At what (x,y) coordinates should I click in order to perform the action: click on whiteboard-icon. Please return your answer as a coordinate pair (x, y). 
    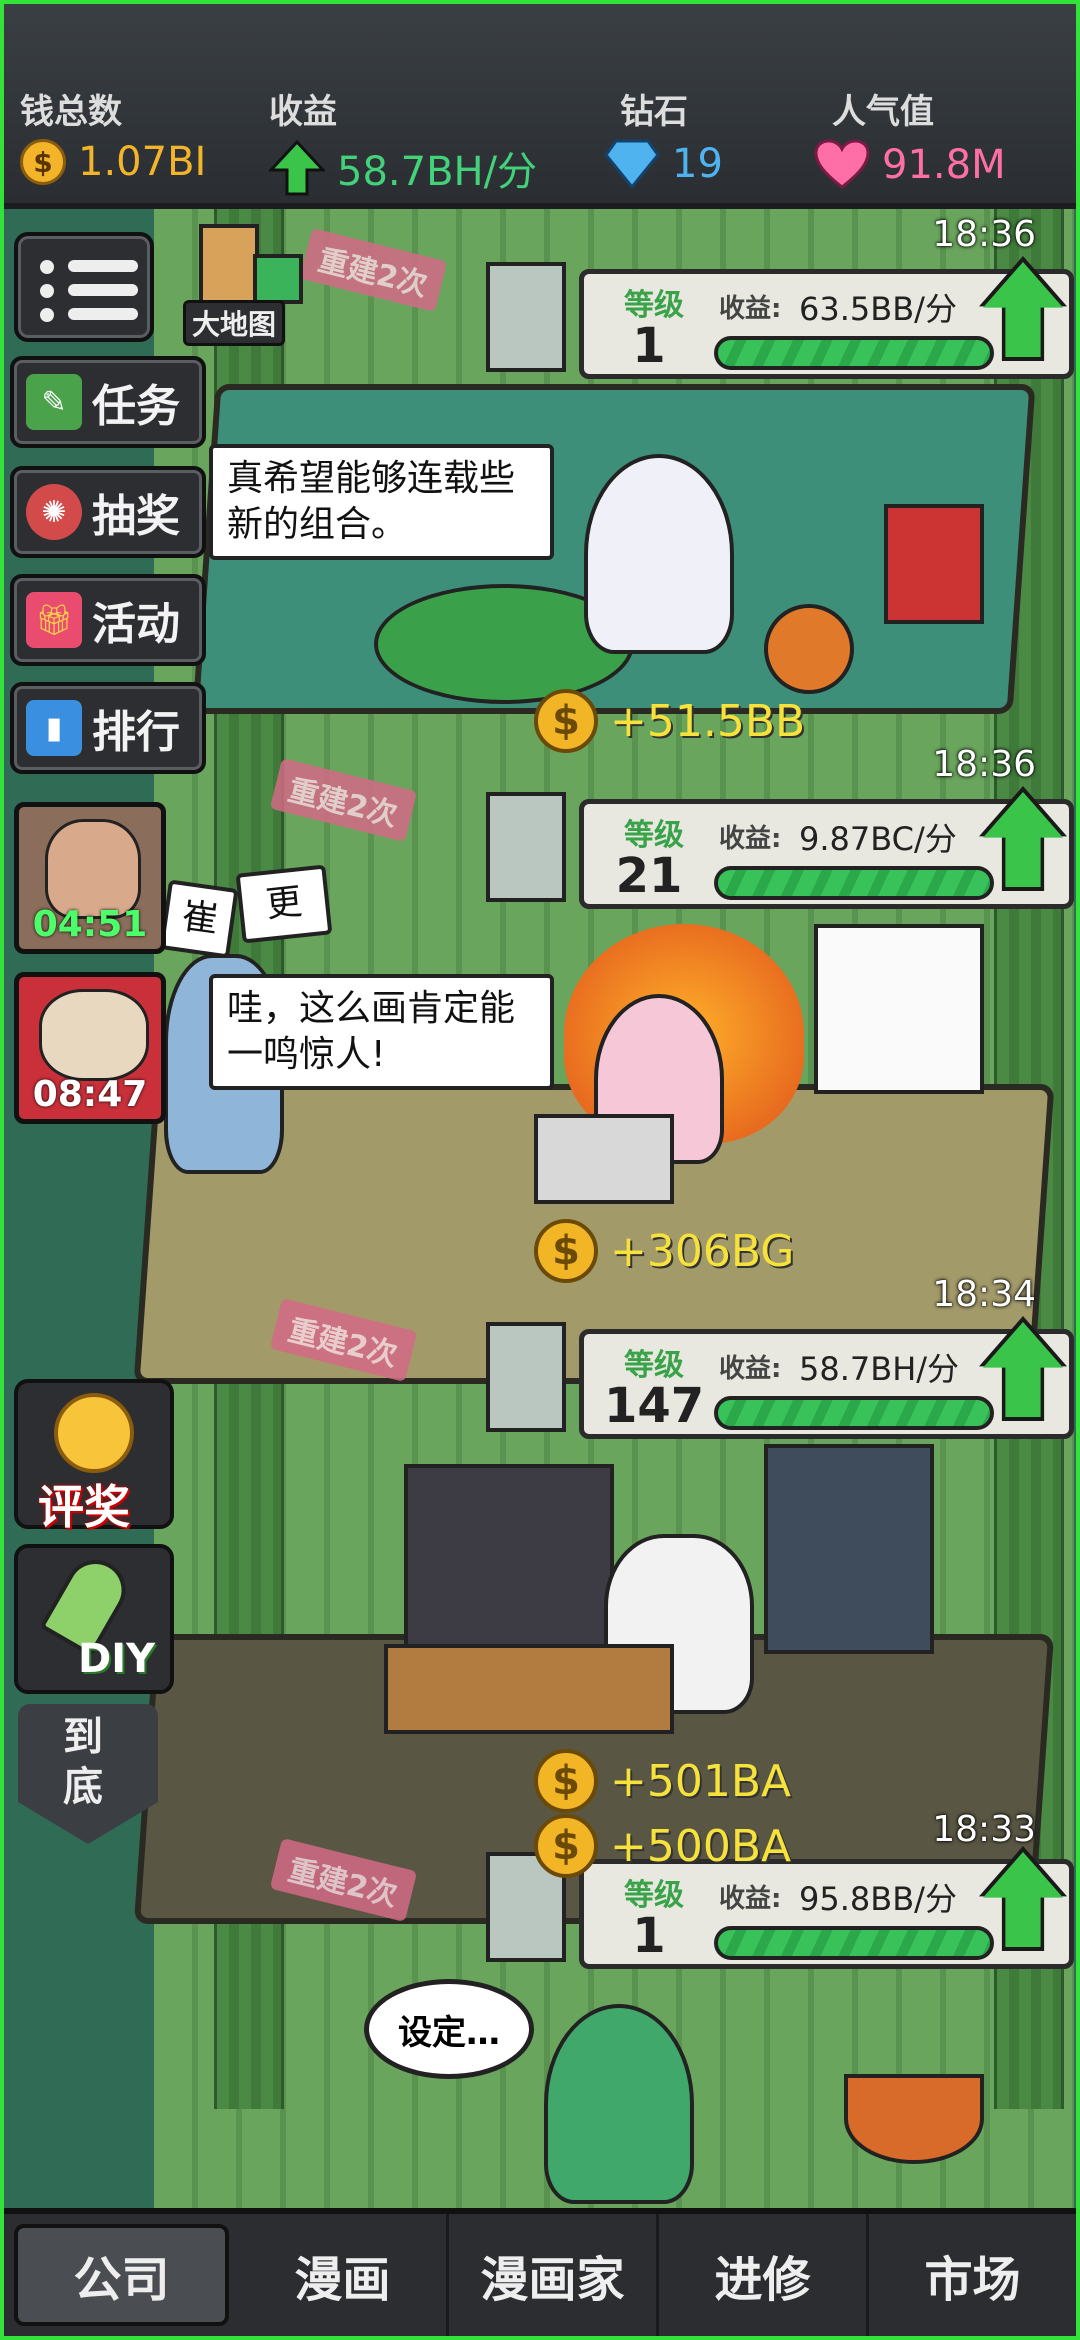
    Looking at the image, I should click on (899, 1009).